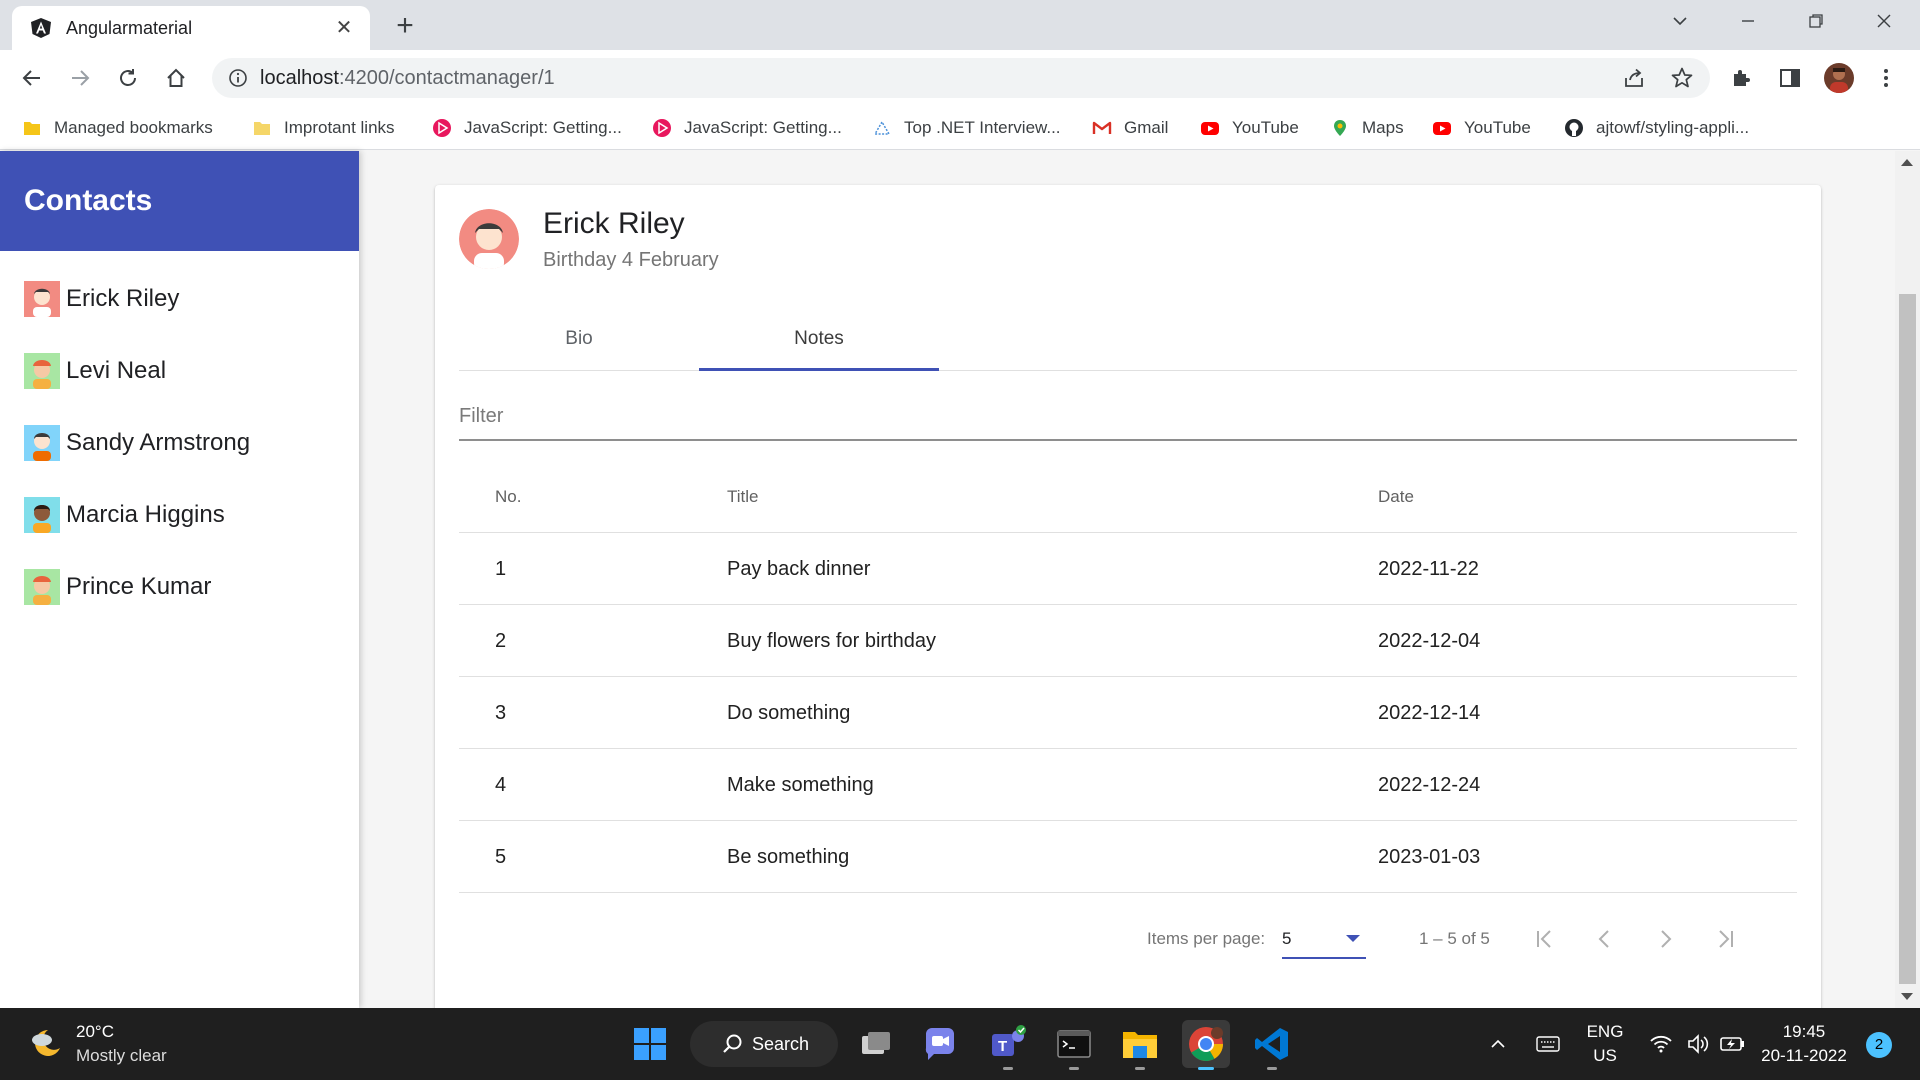  I want to click on home-icon, so click(176, 78).